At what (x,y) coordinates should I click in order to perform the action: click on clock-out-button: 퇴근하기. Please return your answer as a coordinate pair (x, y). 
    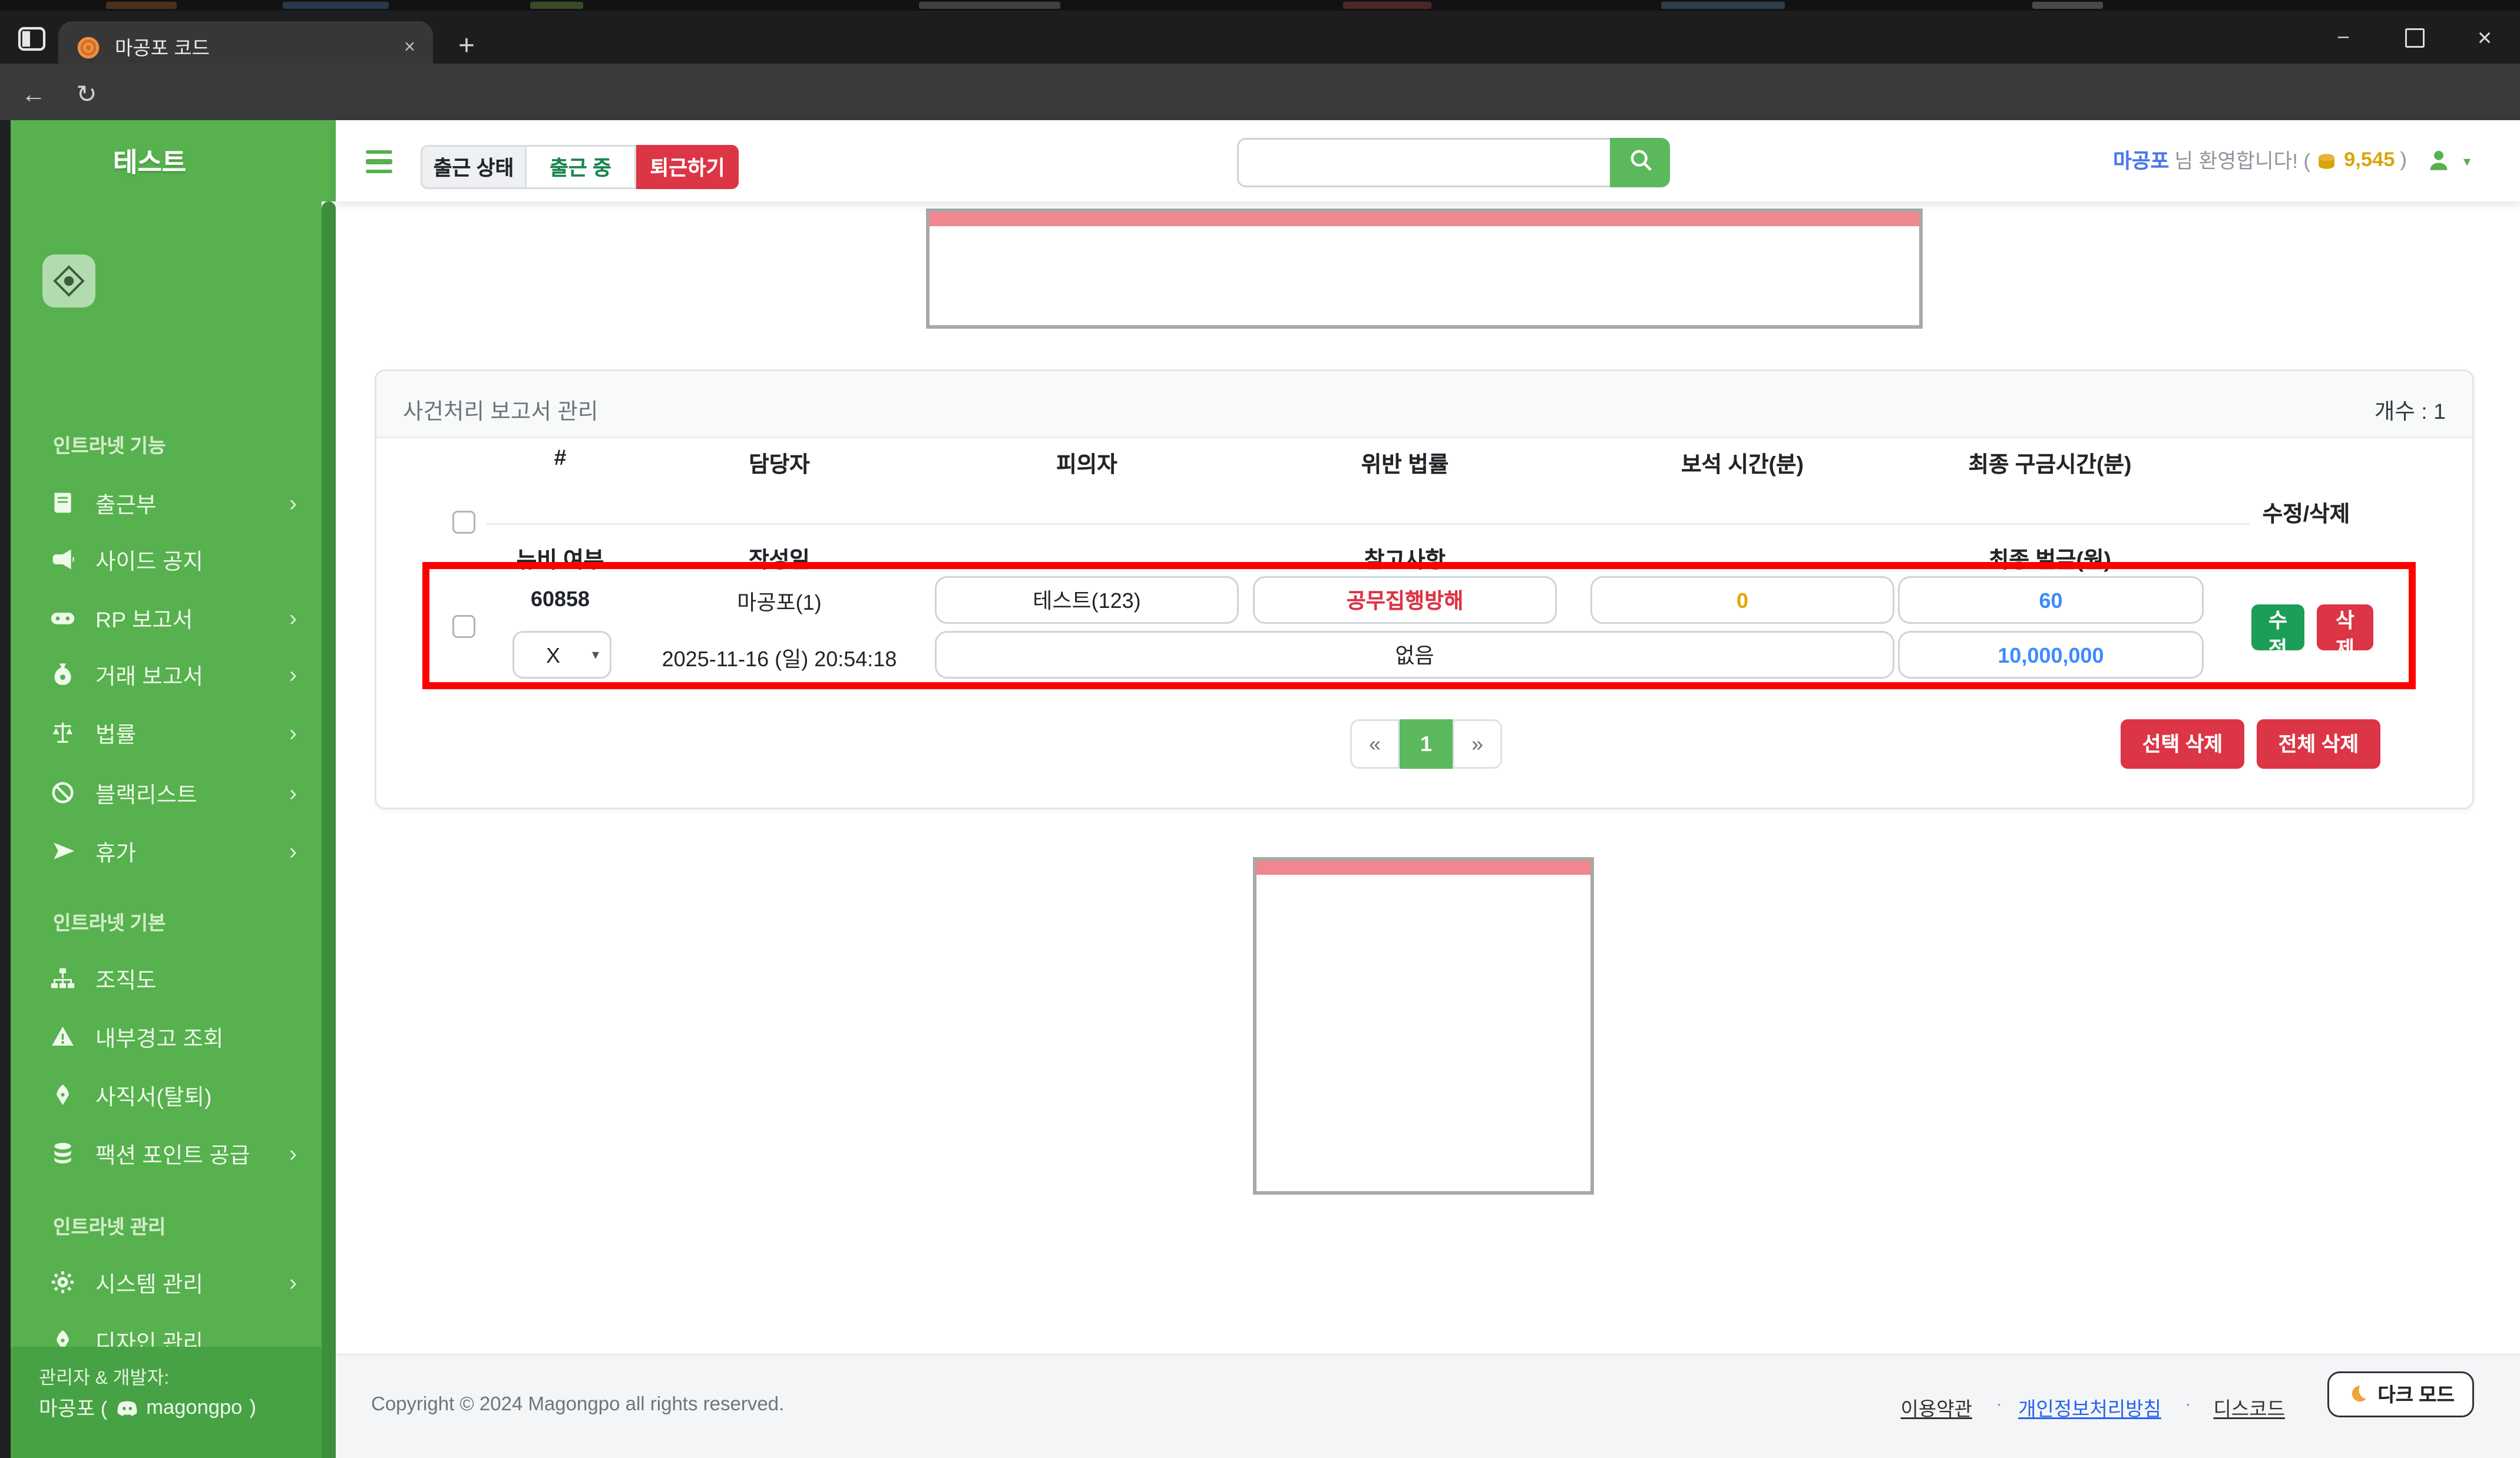
    Looking at the image, I should click on (687, 167).